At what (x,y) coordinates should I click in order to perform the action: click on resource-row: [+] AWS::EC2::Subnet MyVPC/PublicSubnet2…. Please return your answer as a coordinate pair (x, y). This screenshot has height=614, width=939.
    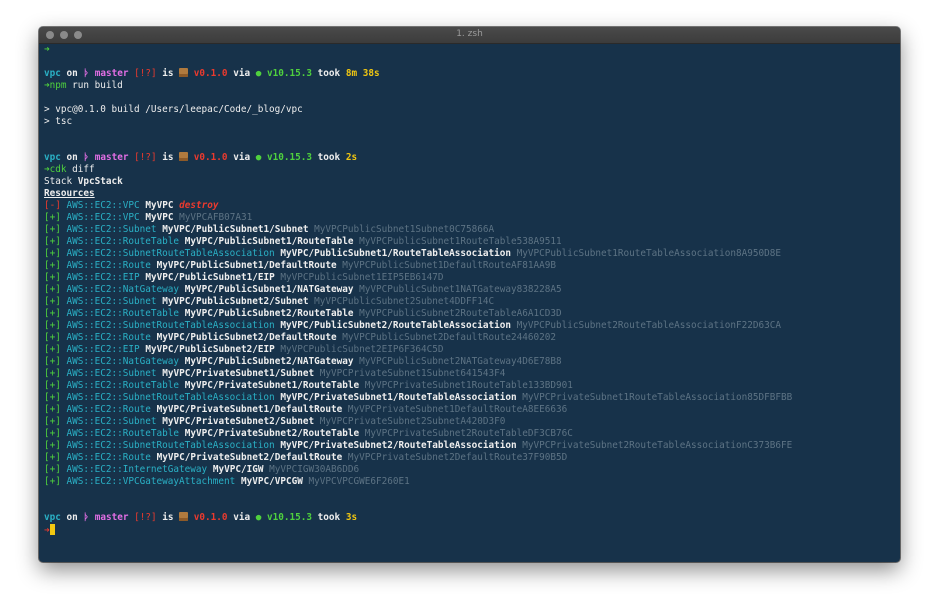
    Looking at the image, I should click on (472, 302).